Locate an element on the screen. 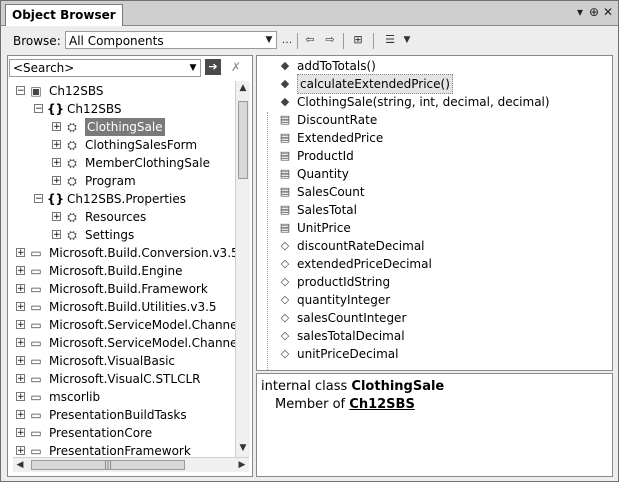 Image resolution: width=619 pixels, height=482 pixels. member-item: ▤ ProductId is located at coordinates (433, 156).